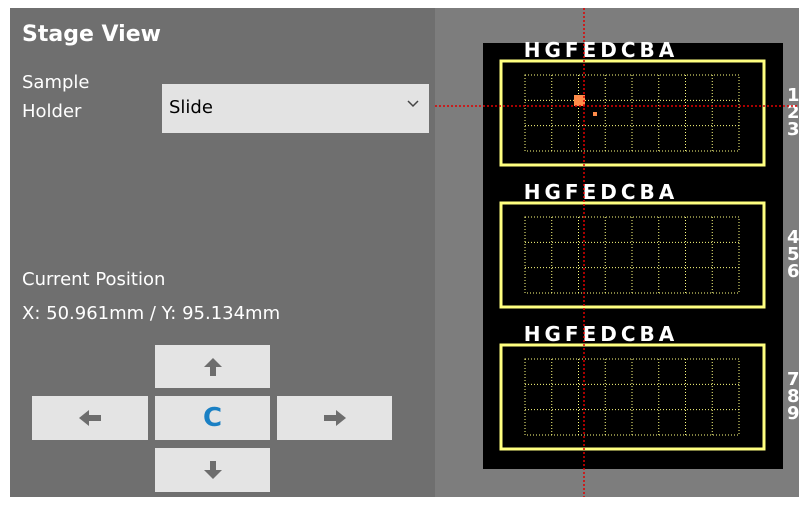 This screenshot has width=799, height=505. Describe the element at coordinates (191, 107) in the screenshot. I see `sample-holder-value: Slide` at that location.